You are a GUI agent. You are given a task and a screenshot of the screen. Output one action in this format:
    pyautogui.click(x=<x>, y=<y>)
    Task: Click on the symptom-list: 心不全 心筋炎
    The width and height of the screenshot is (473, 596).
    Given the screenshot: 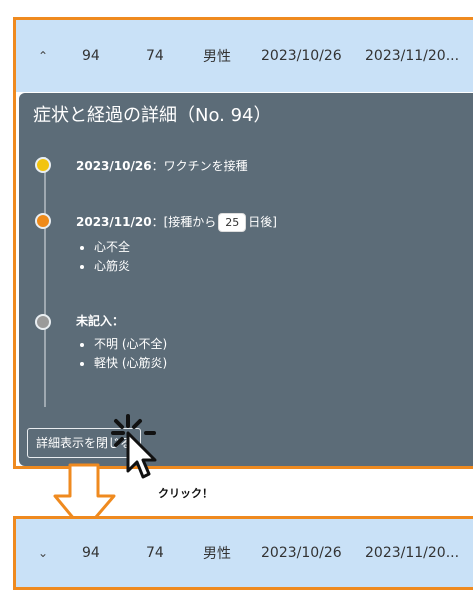 What is the action you would take?
    pyautogui.click(x=176, y=256)
    